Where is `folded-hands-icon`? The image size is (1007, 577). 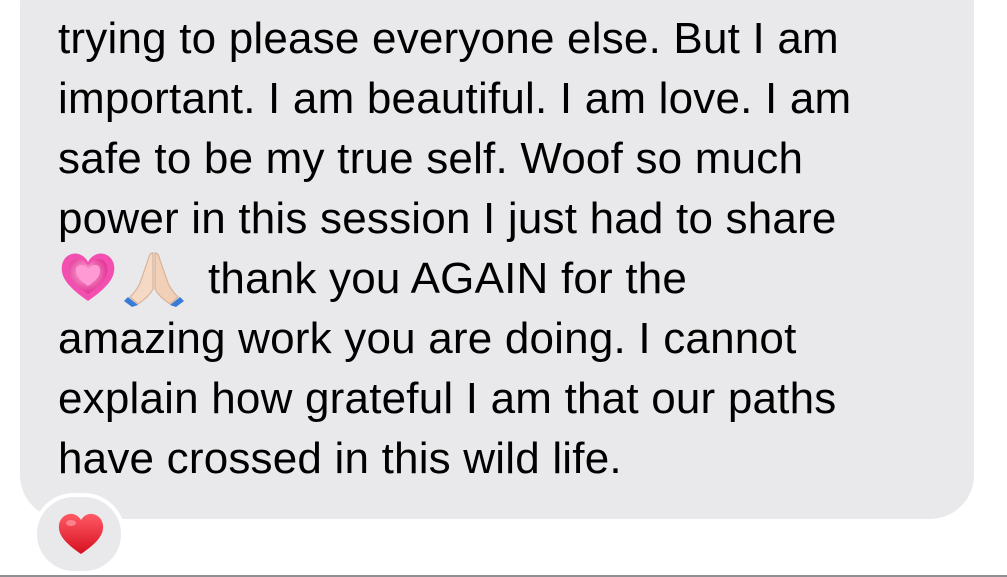
folded-hands-icon is located at coordinates (154, 277).